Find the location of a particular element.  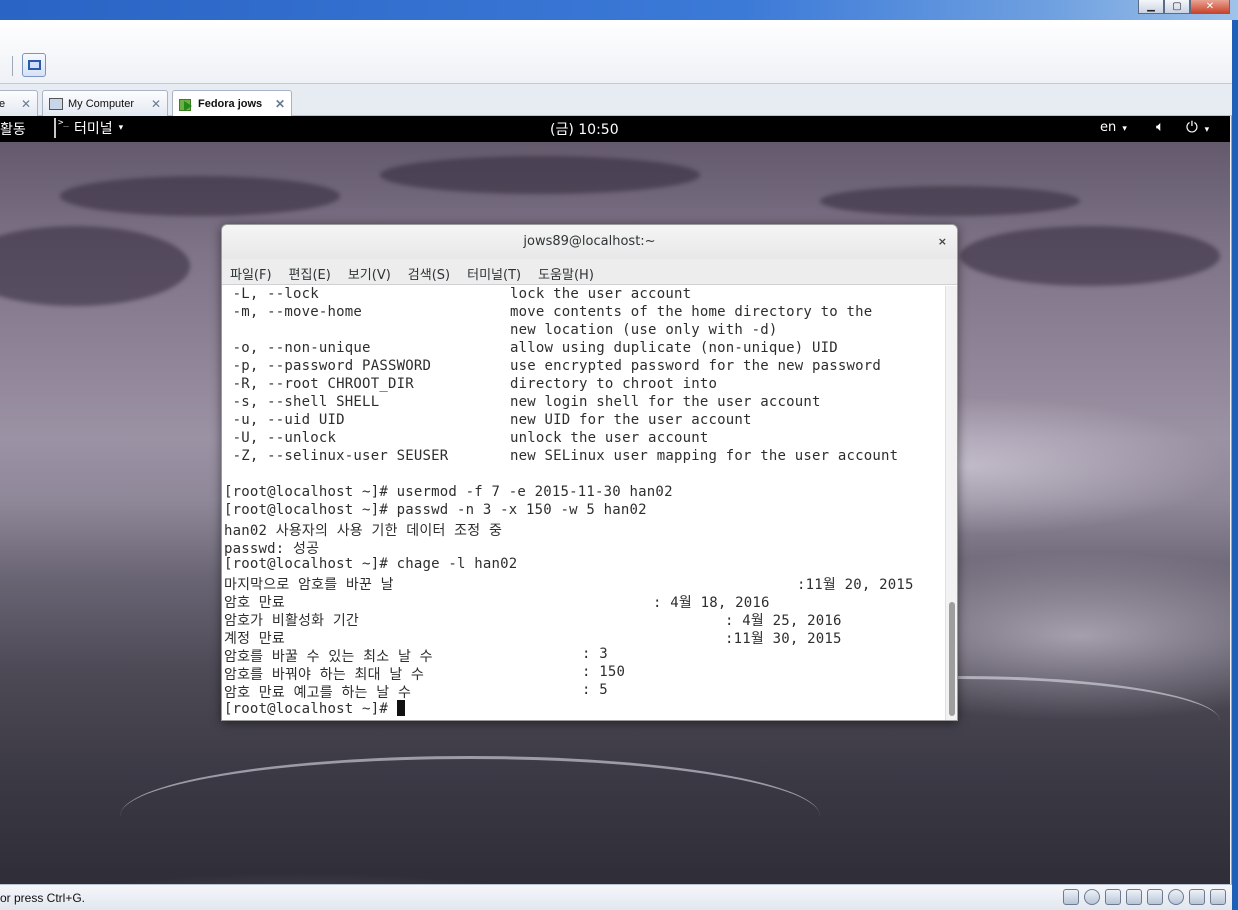

option-desc: lock the user account is located at coordinates (601, 294).